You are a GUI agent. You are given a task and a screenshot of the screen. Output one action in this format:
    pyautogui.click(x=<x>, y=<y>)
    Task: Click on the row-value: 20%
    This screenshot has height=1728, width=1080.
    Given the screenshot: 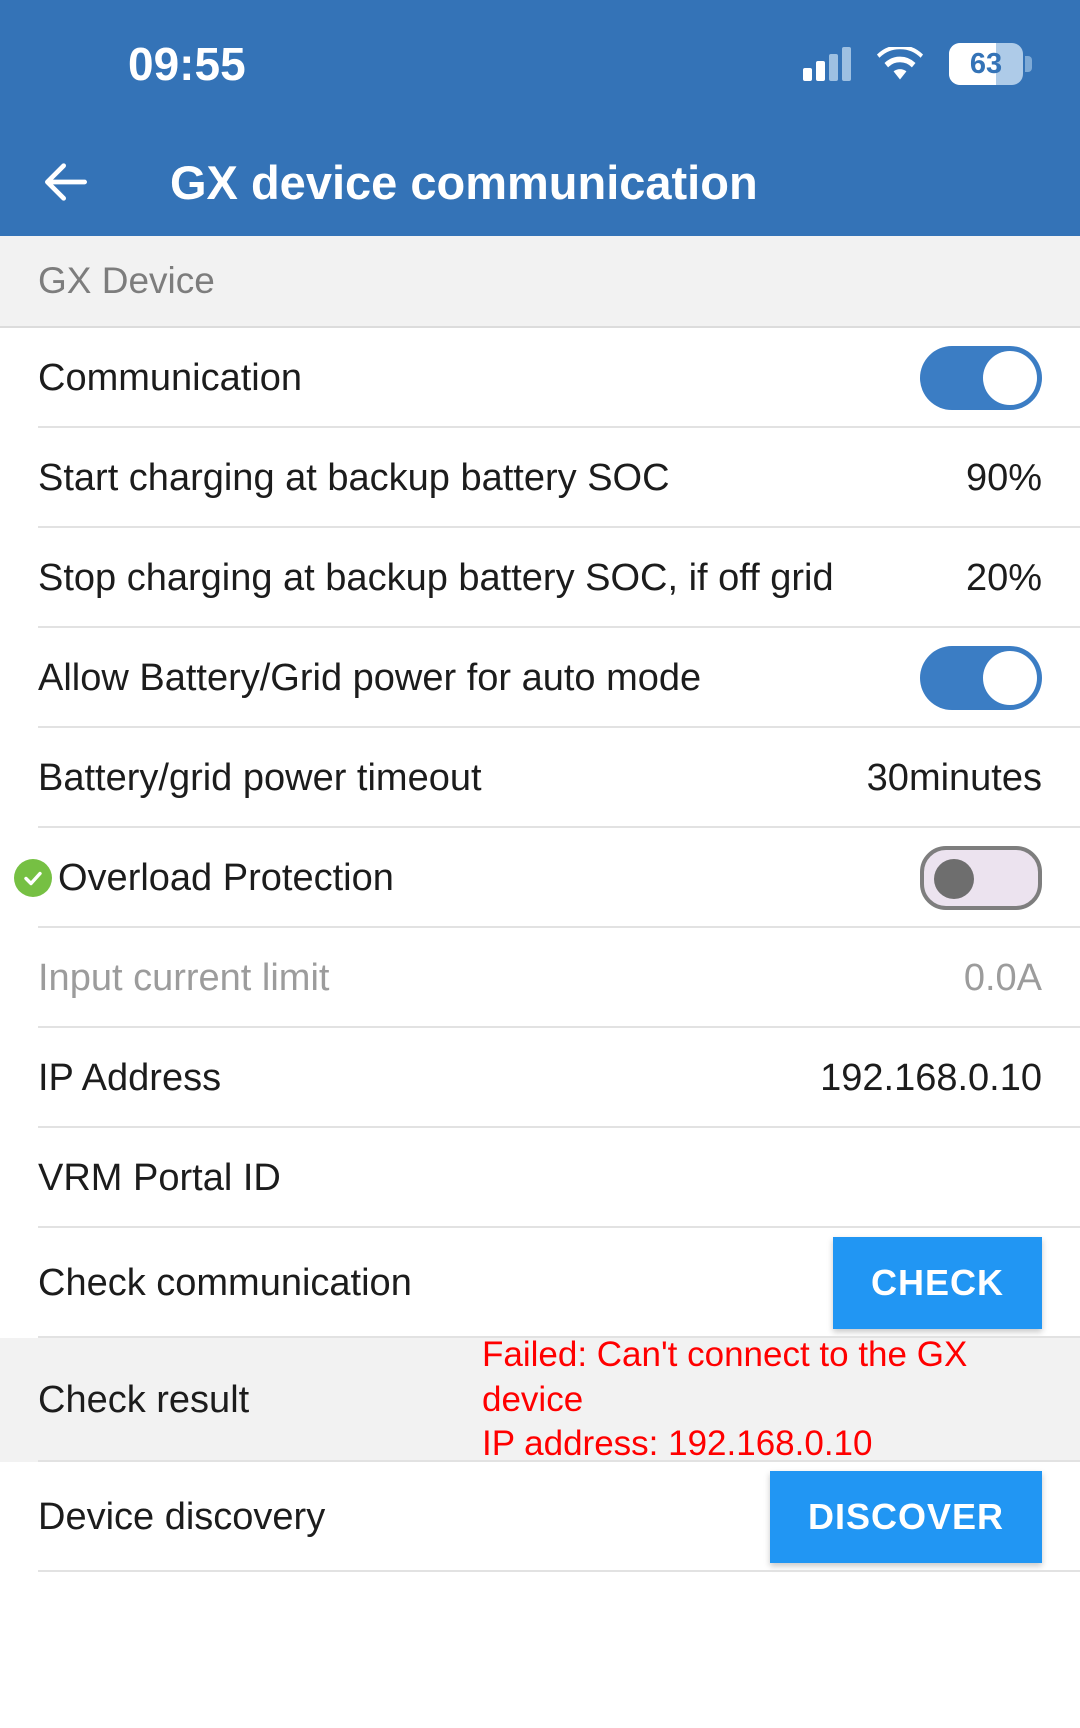 What is the action you would take?
    pyautogui.click(x=1003, y=577)
    